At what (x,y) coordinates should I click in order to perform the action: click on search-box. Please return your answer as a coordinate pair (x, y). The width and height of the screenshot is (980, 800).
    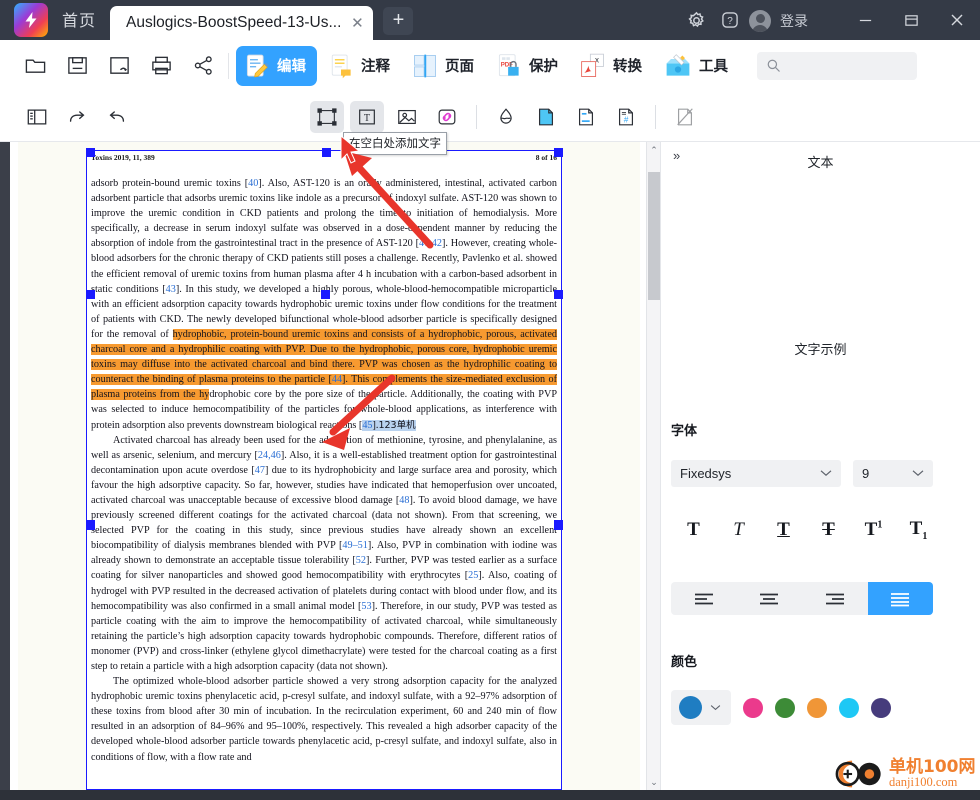
    Looking at the image, I should click on (837, 65).